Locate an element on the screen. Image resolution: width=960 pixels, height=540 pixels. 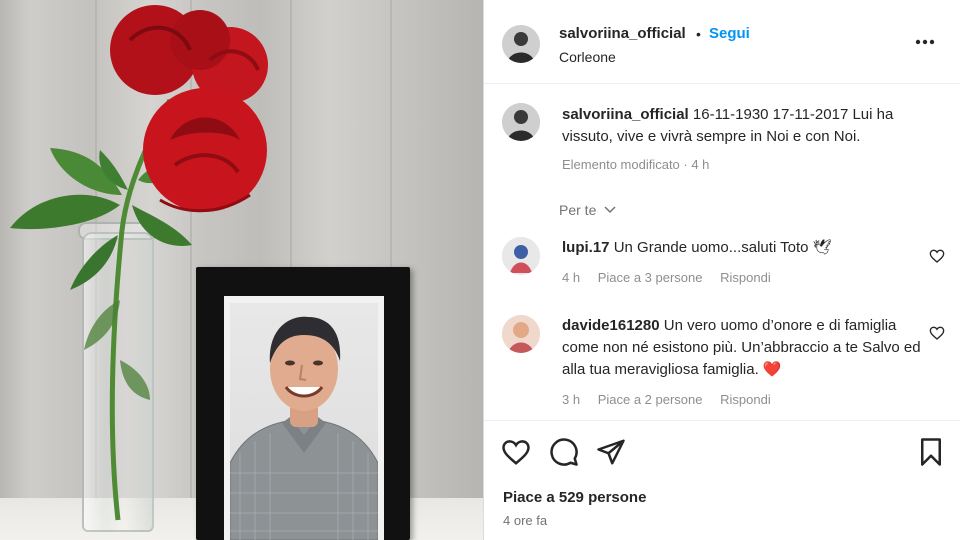
comments-filter: Per te is located at coordinates (588, 210).